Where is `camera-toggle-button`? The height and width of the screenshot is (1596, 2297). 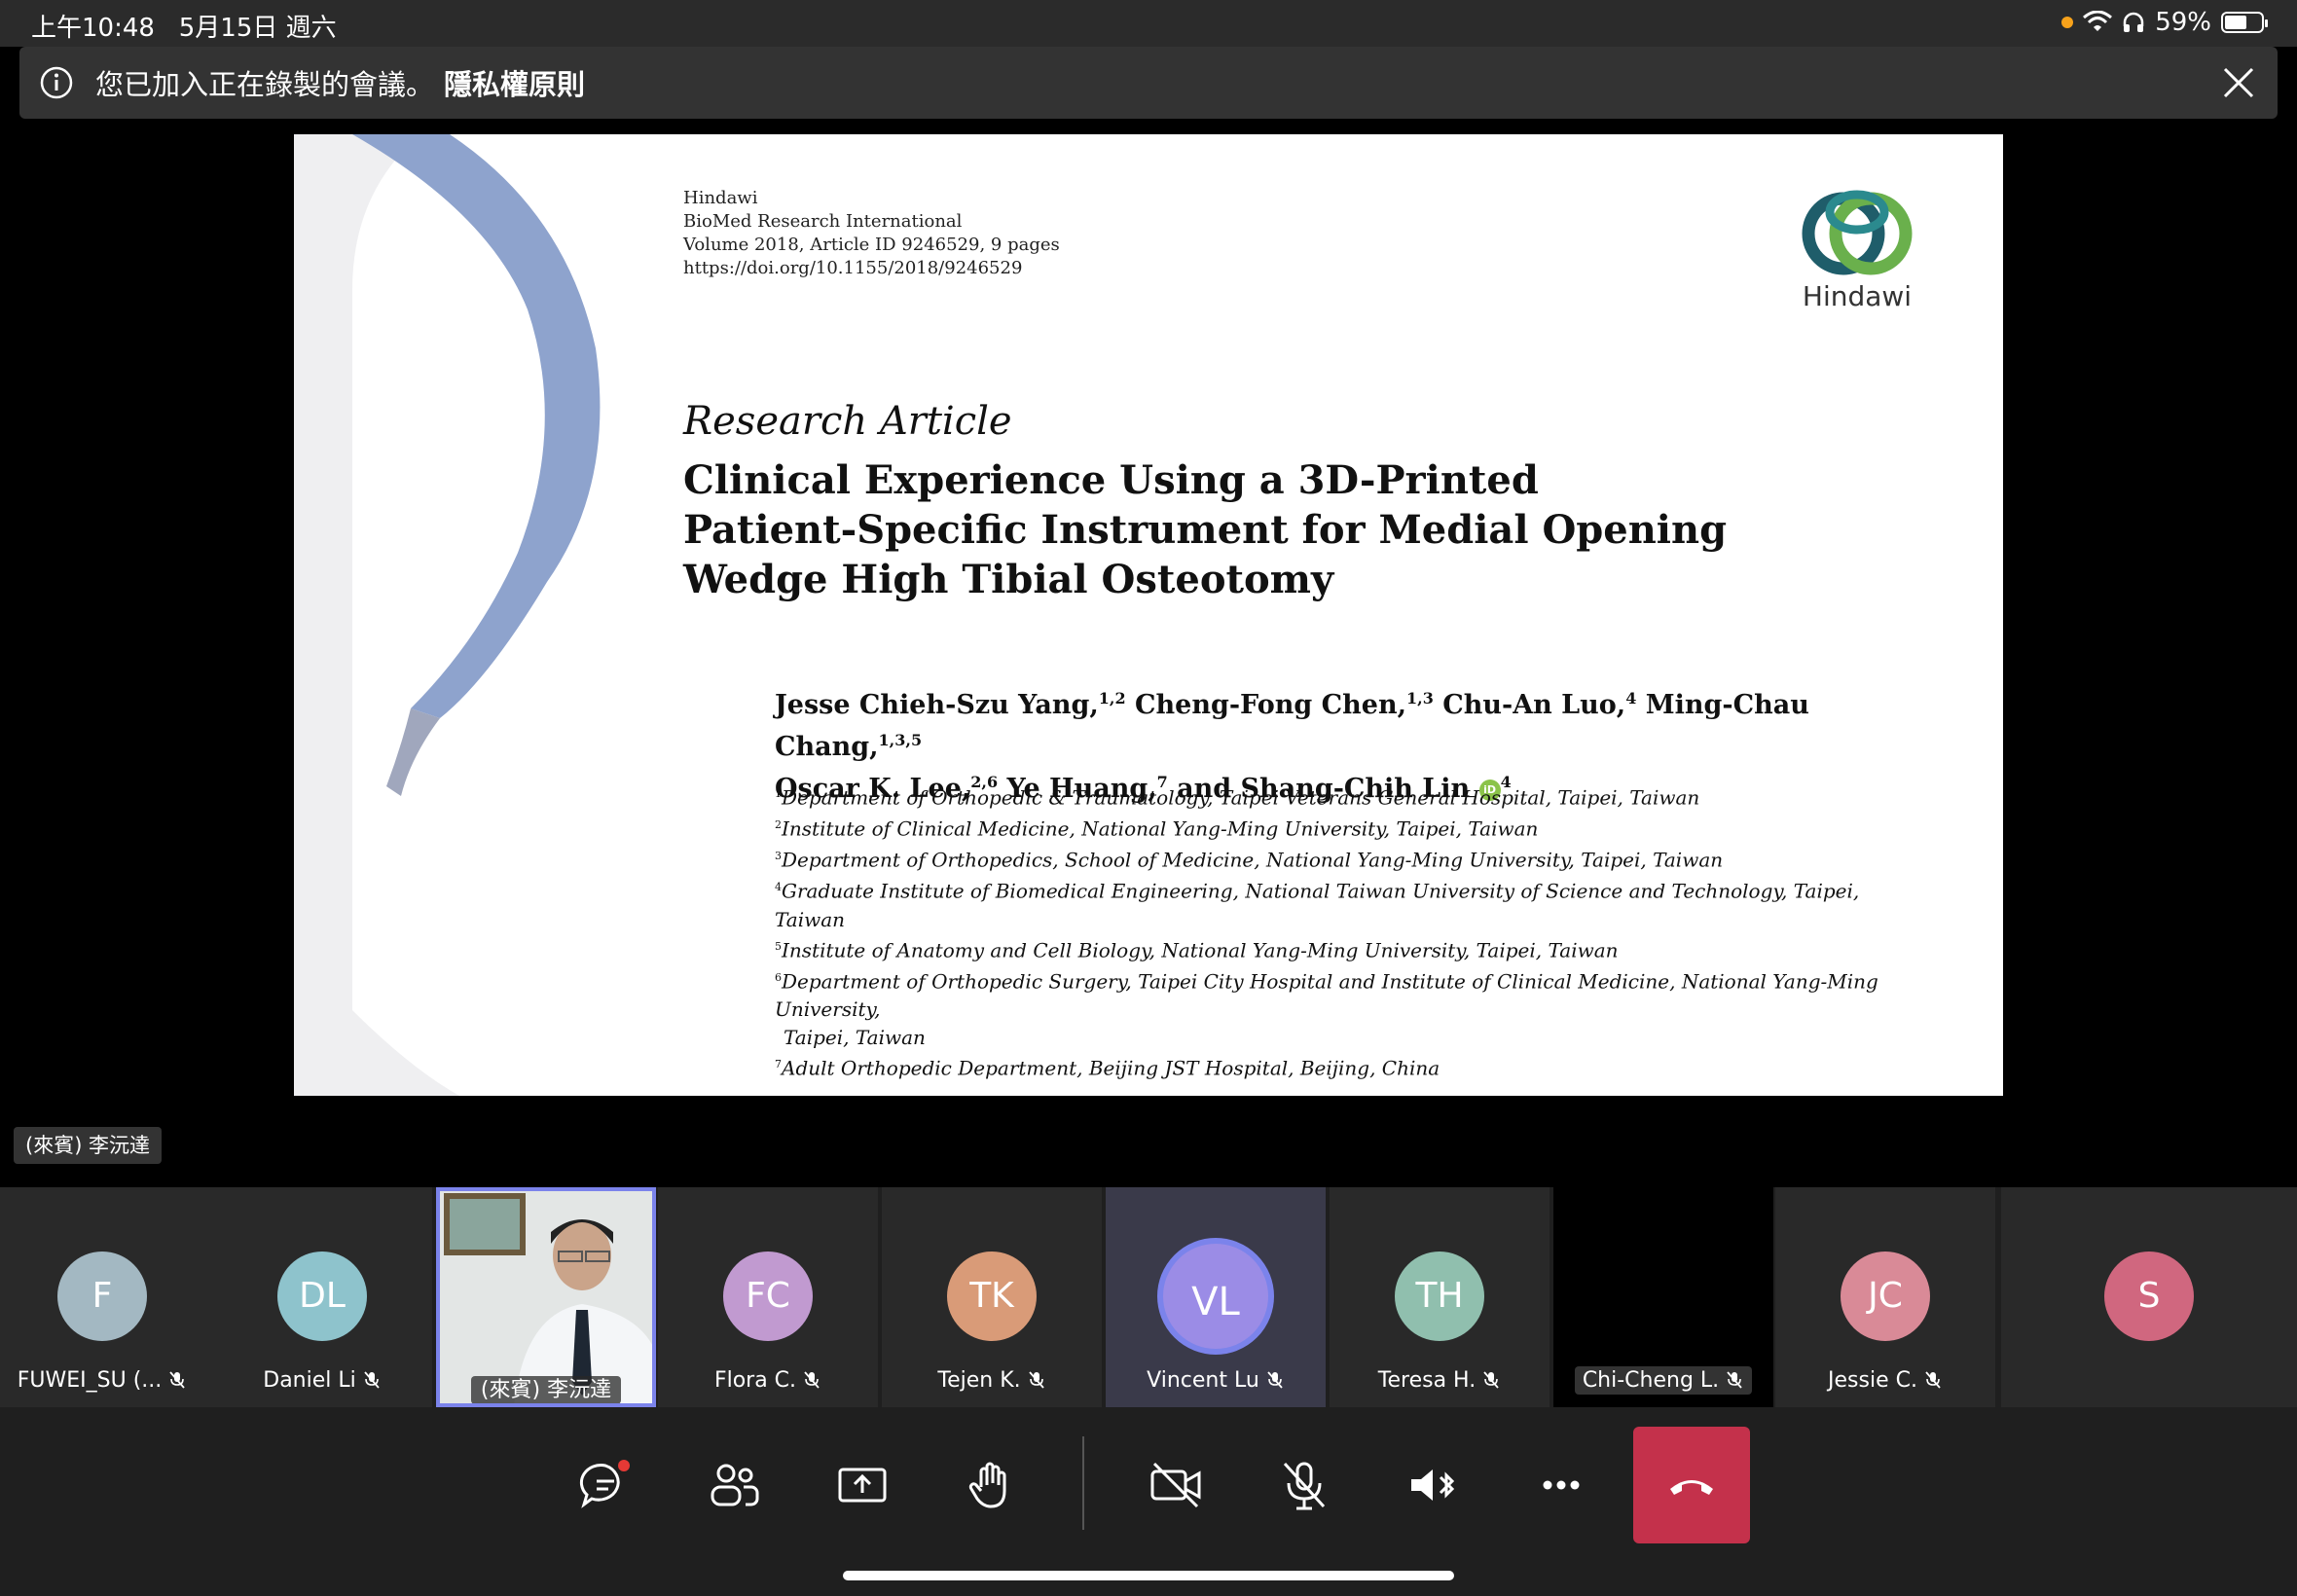 camera-toggle-button is located at coordinates (1175, 1485).